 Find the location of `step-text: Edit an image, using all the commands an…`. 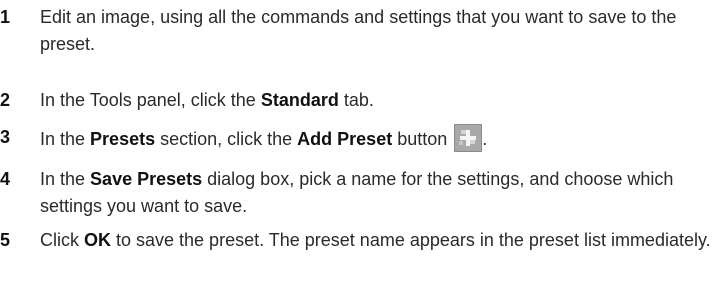

step-text: Edit an image, using all the commands an… is located at coordinates (358, 30).